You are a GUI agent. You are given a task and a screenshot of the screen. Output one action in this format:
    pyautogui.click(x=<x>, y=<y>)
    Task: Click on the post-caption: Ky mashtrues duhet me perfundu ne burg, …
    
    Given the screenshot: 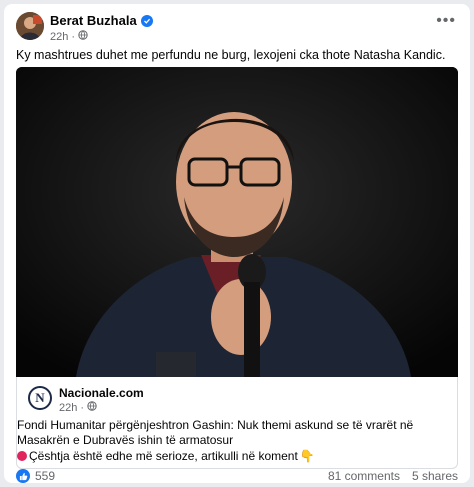 What is the action you would take?
    pyautogui.click(x=231, y=55)
    